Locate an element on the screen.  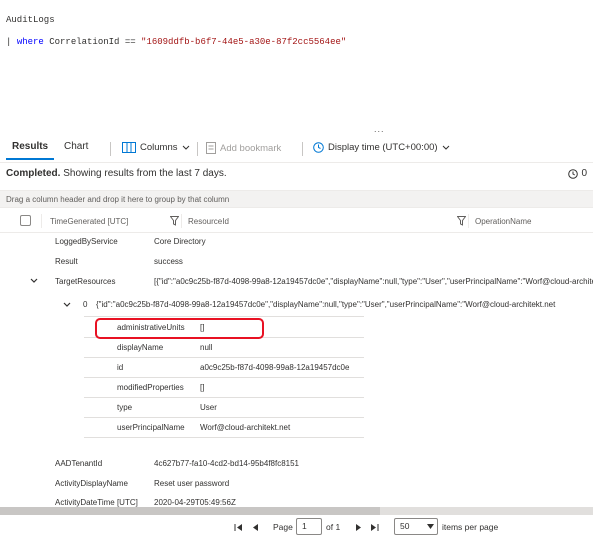
nested-value: User is located at coordinates (208, 407).